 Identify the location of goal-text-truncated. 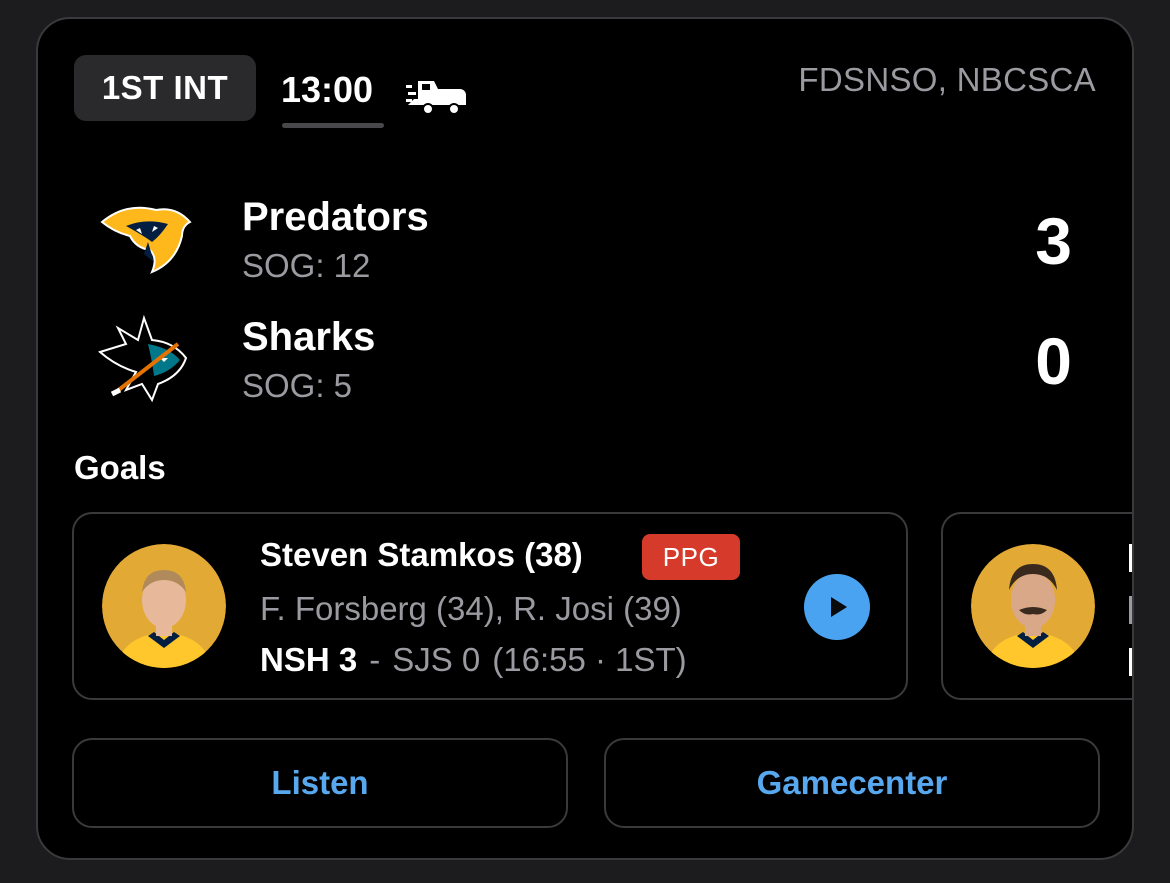
(1130, 622).